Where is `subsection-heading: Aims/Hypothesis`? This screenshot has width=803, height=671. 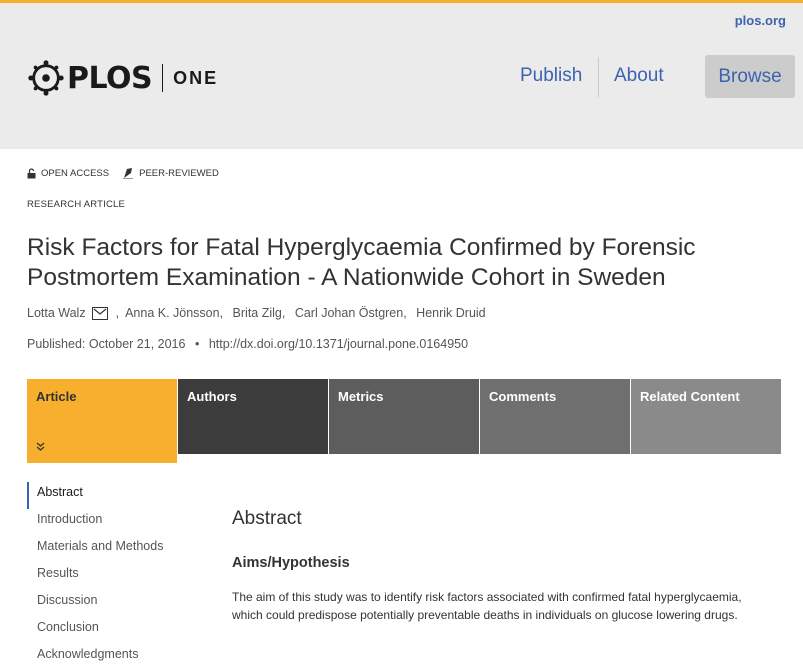
subsection-heading: Aims/Hypothesis is located at coordinates (291, 563).